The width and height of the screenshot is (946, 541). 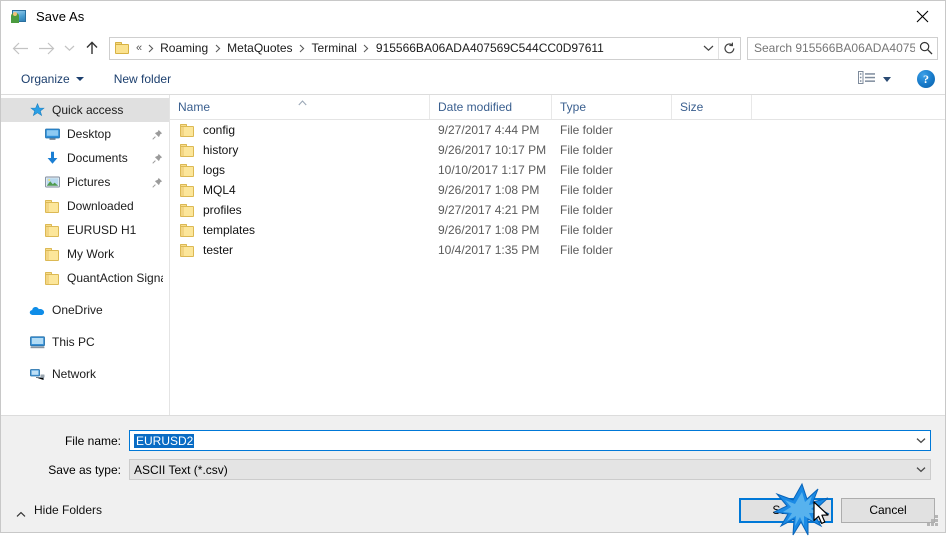 I want to click on file-name-cell: MQL4, so click(x=300, y=190).